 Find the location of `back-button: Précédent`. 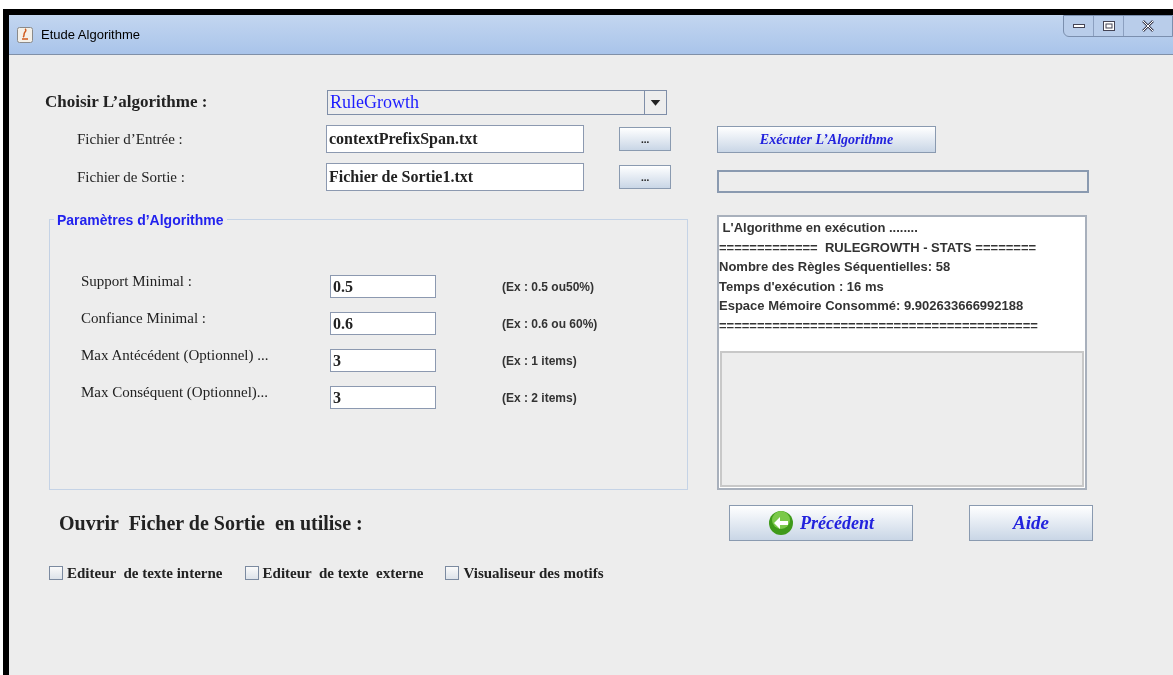

back-button: Précédent is located at coordinates (821, 523).